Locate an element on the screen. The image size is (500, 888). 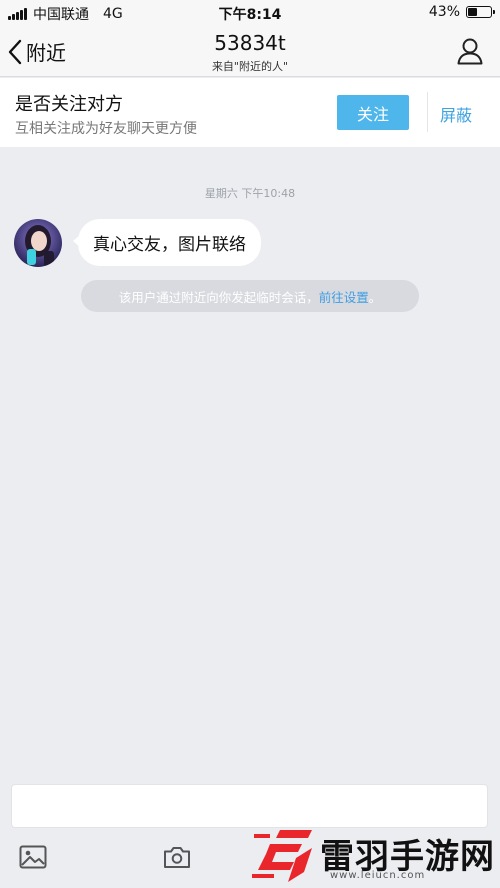
divider is located at coordinates (427, 112).